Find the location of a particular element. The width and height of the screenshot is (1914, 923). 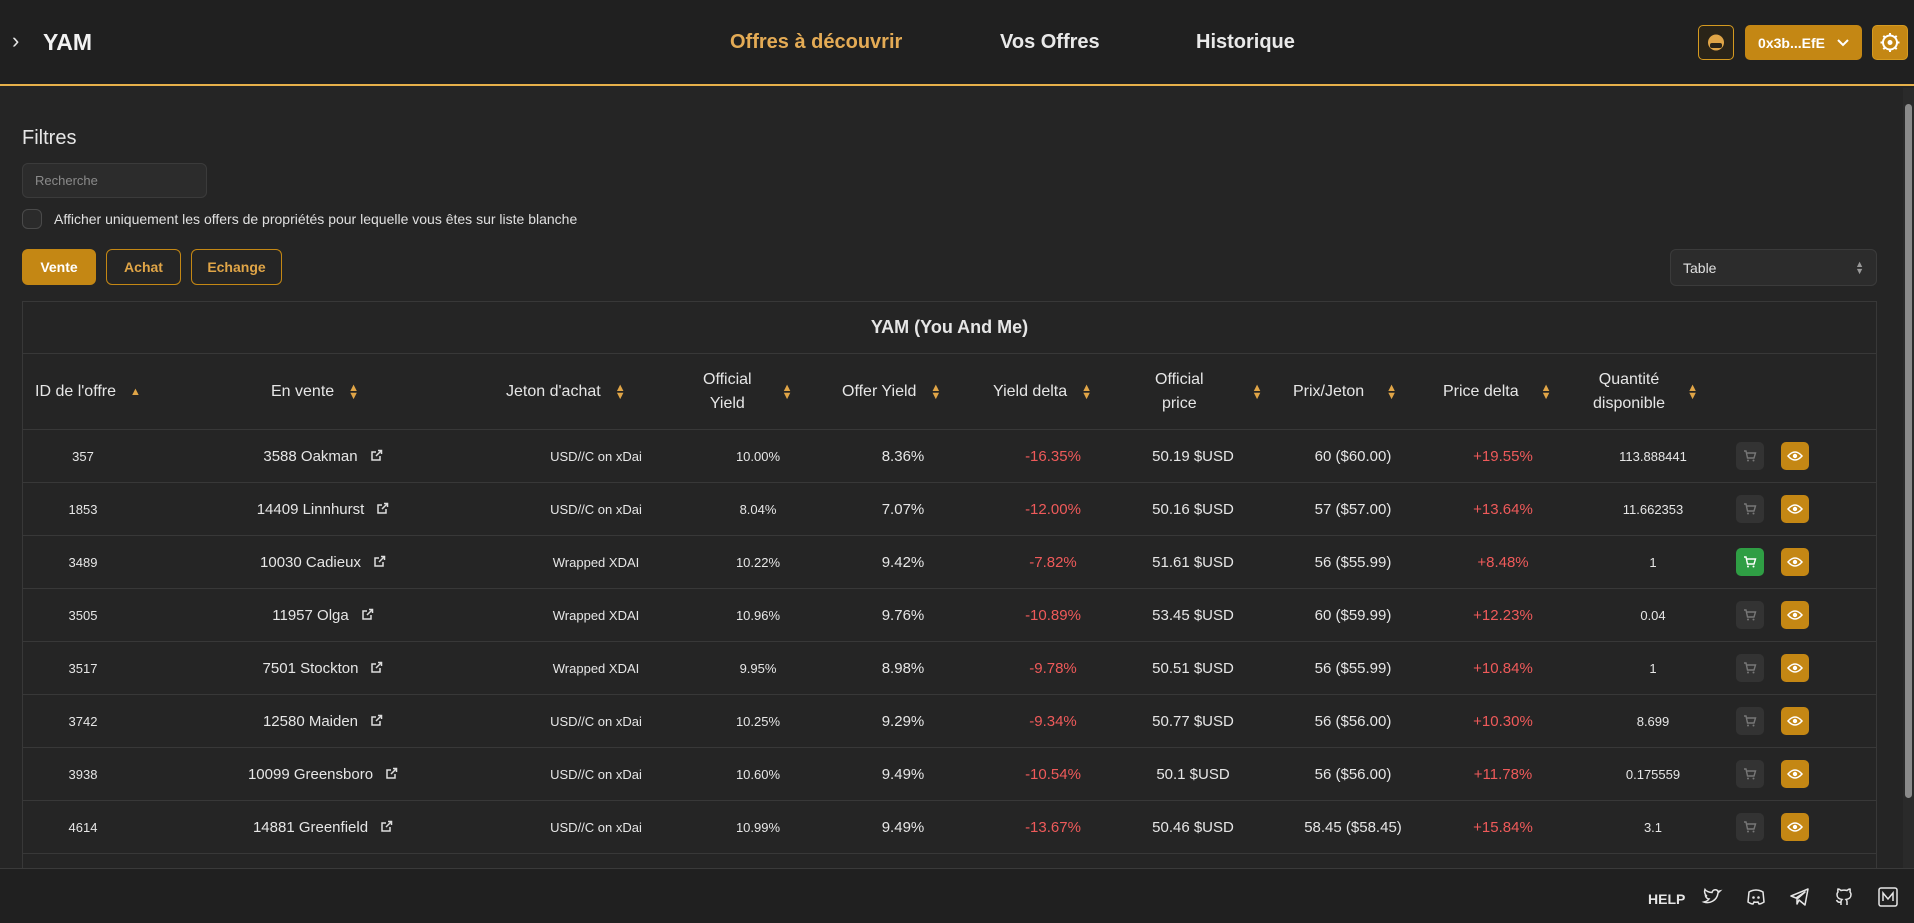

nav-historique: Historique is located at coordinates (1245, 42).